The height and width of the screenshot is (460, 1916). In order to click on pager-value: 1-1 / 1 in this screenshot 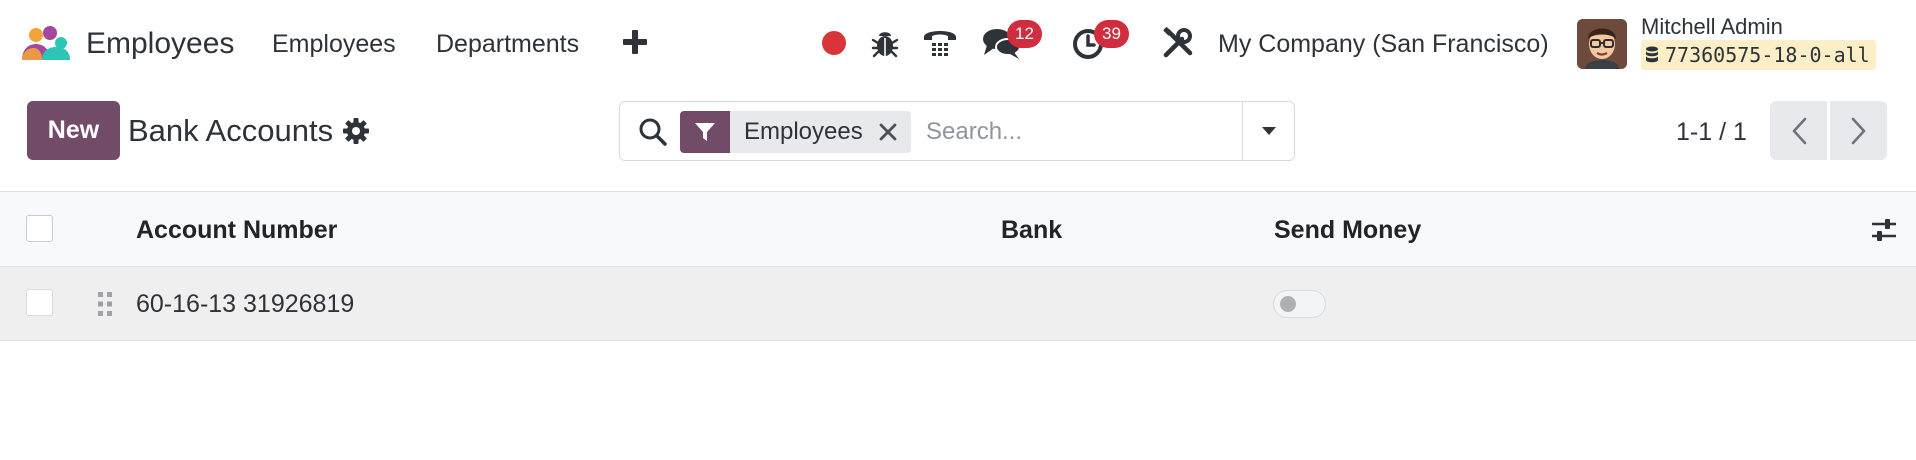, I will do `click(1711, 132)`.